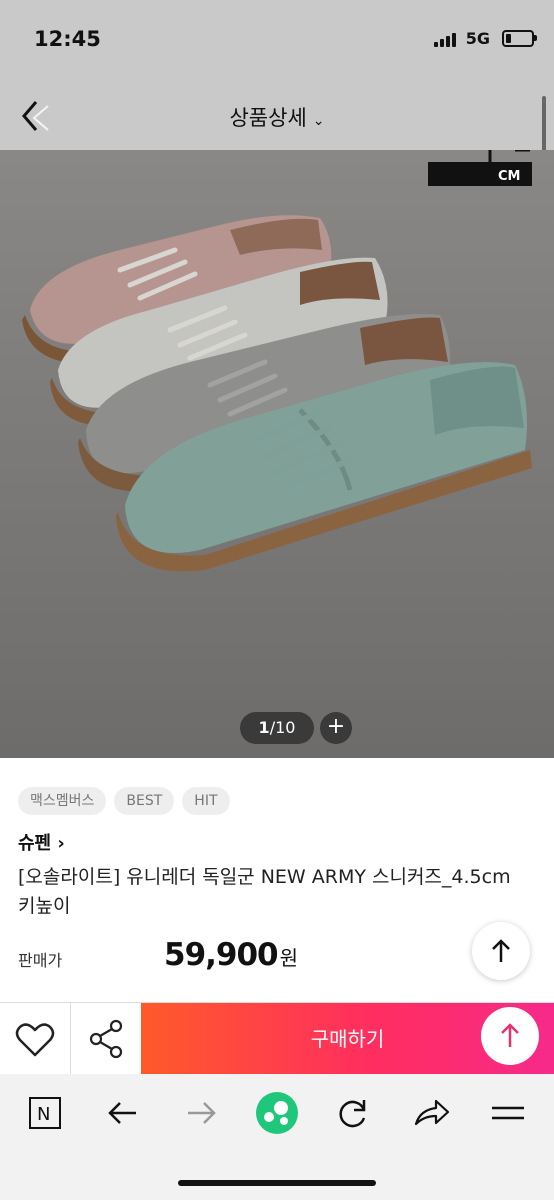 The image size is (554, 1200). What do you see at coordinates (264, 891) in the screenshot?
I see `product-name: [오솔라이트] 유니레더 독일군 NEW ARMY 스니커즈_4.5cm키높이` at bounding box center [264, 891].